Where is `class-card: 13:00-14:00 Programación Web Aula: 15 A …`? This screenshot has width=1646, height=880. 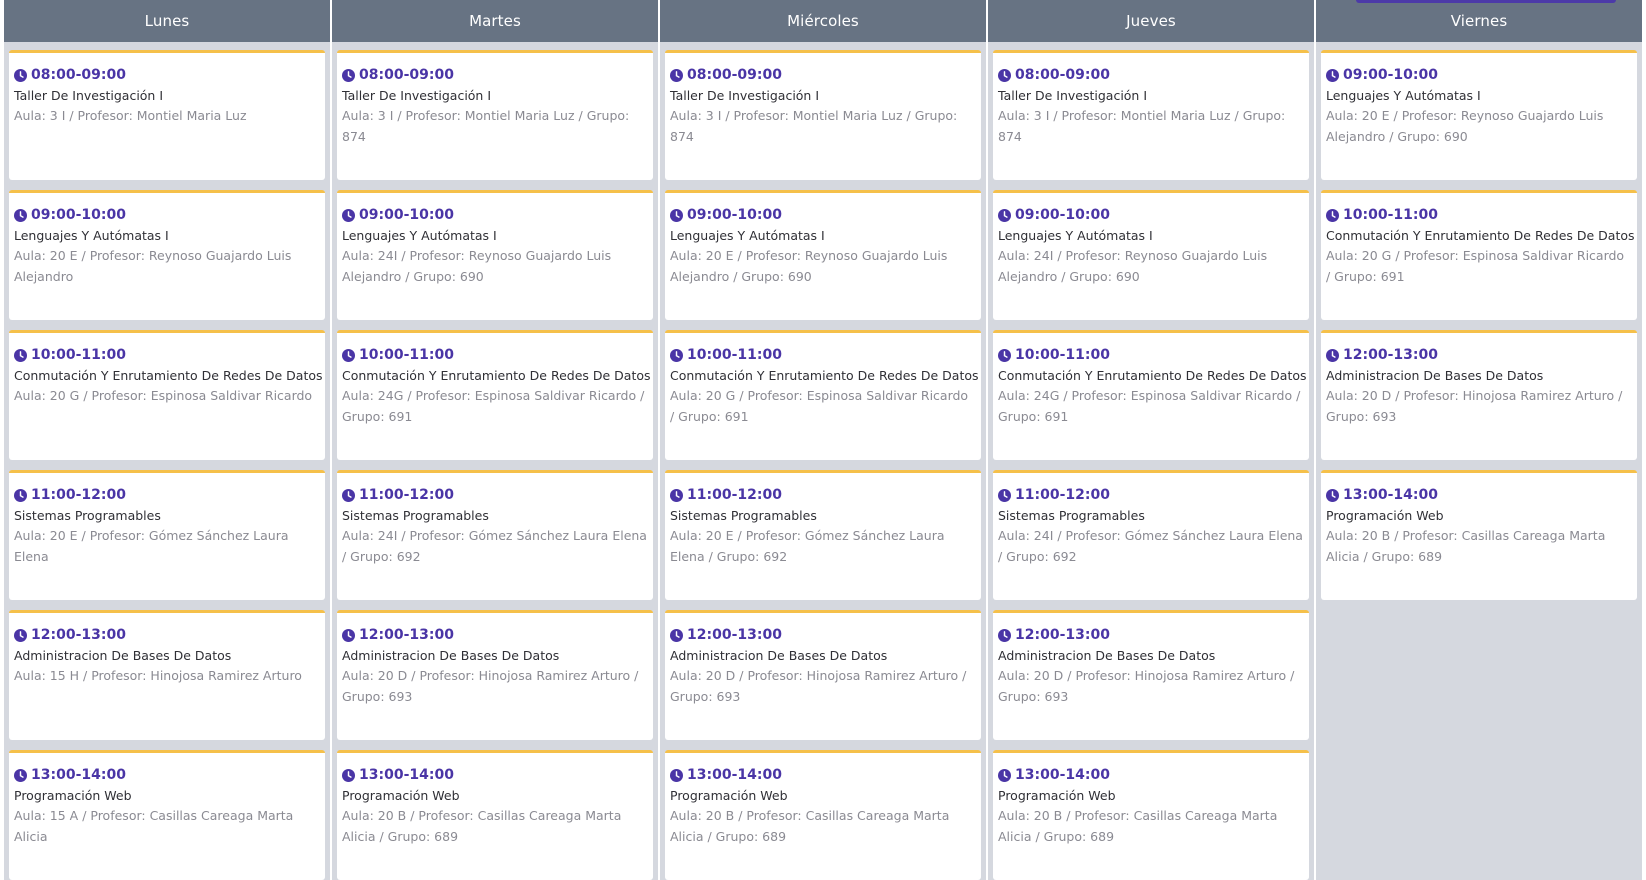
class-card: 13:00-14:00 Programación Web Aula: 15 A … is located at coordinates (167, 815).